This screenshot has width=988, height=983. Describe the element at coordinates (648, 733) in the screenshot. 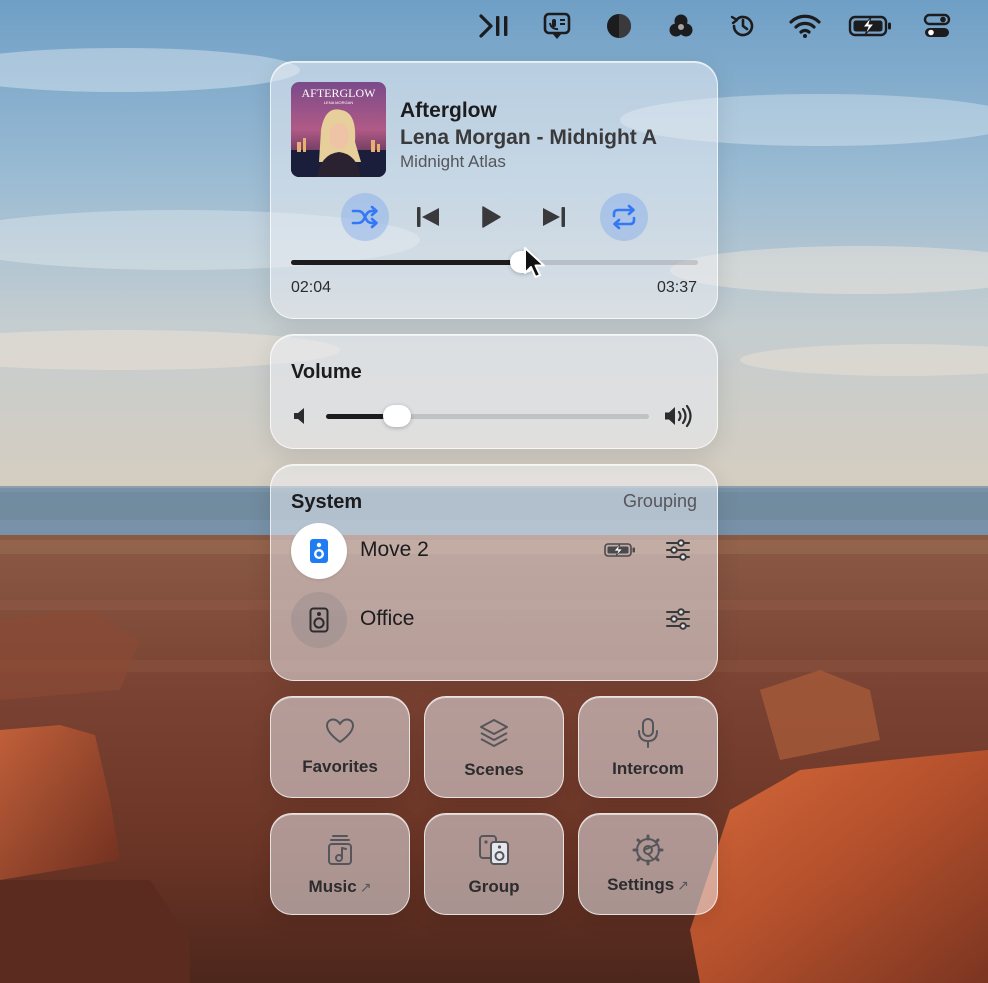

I see `microphone-icon` at that location.